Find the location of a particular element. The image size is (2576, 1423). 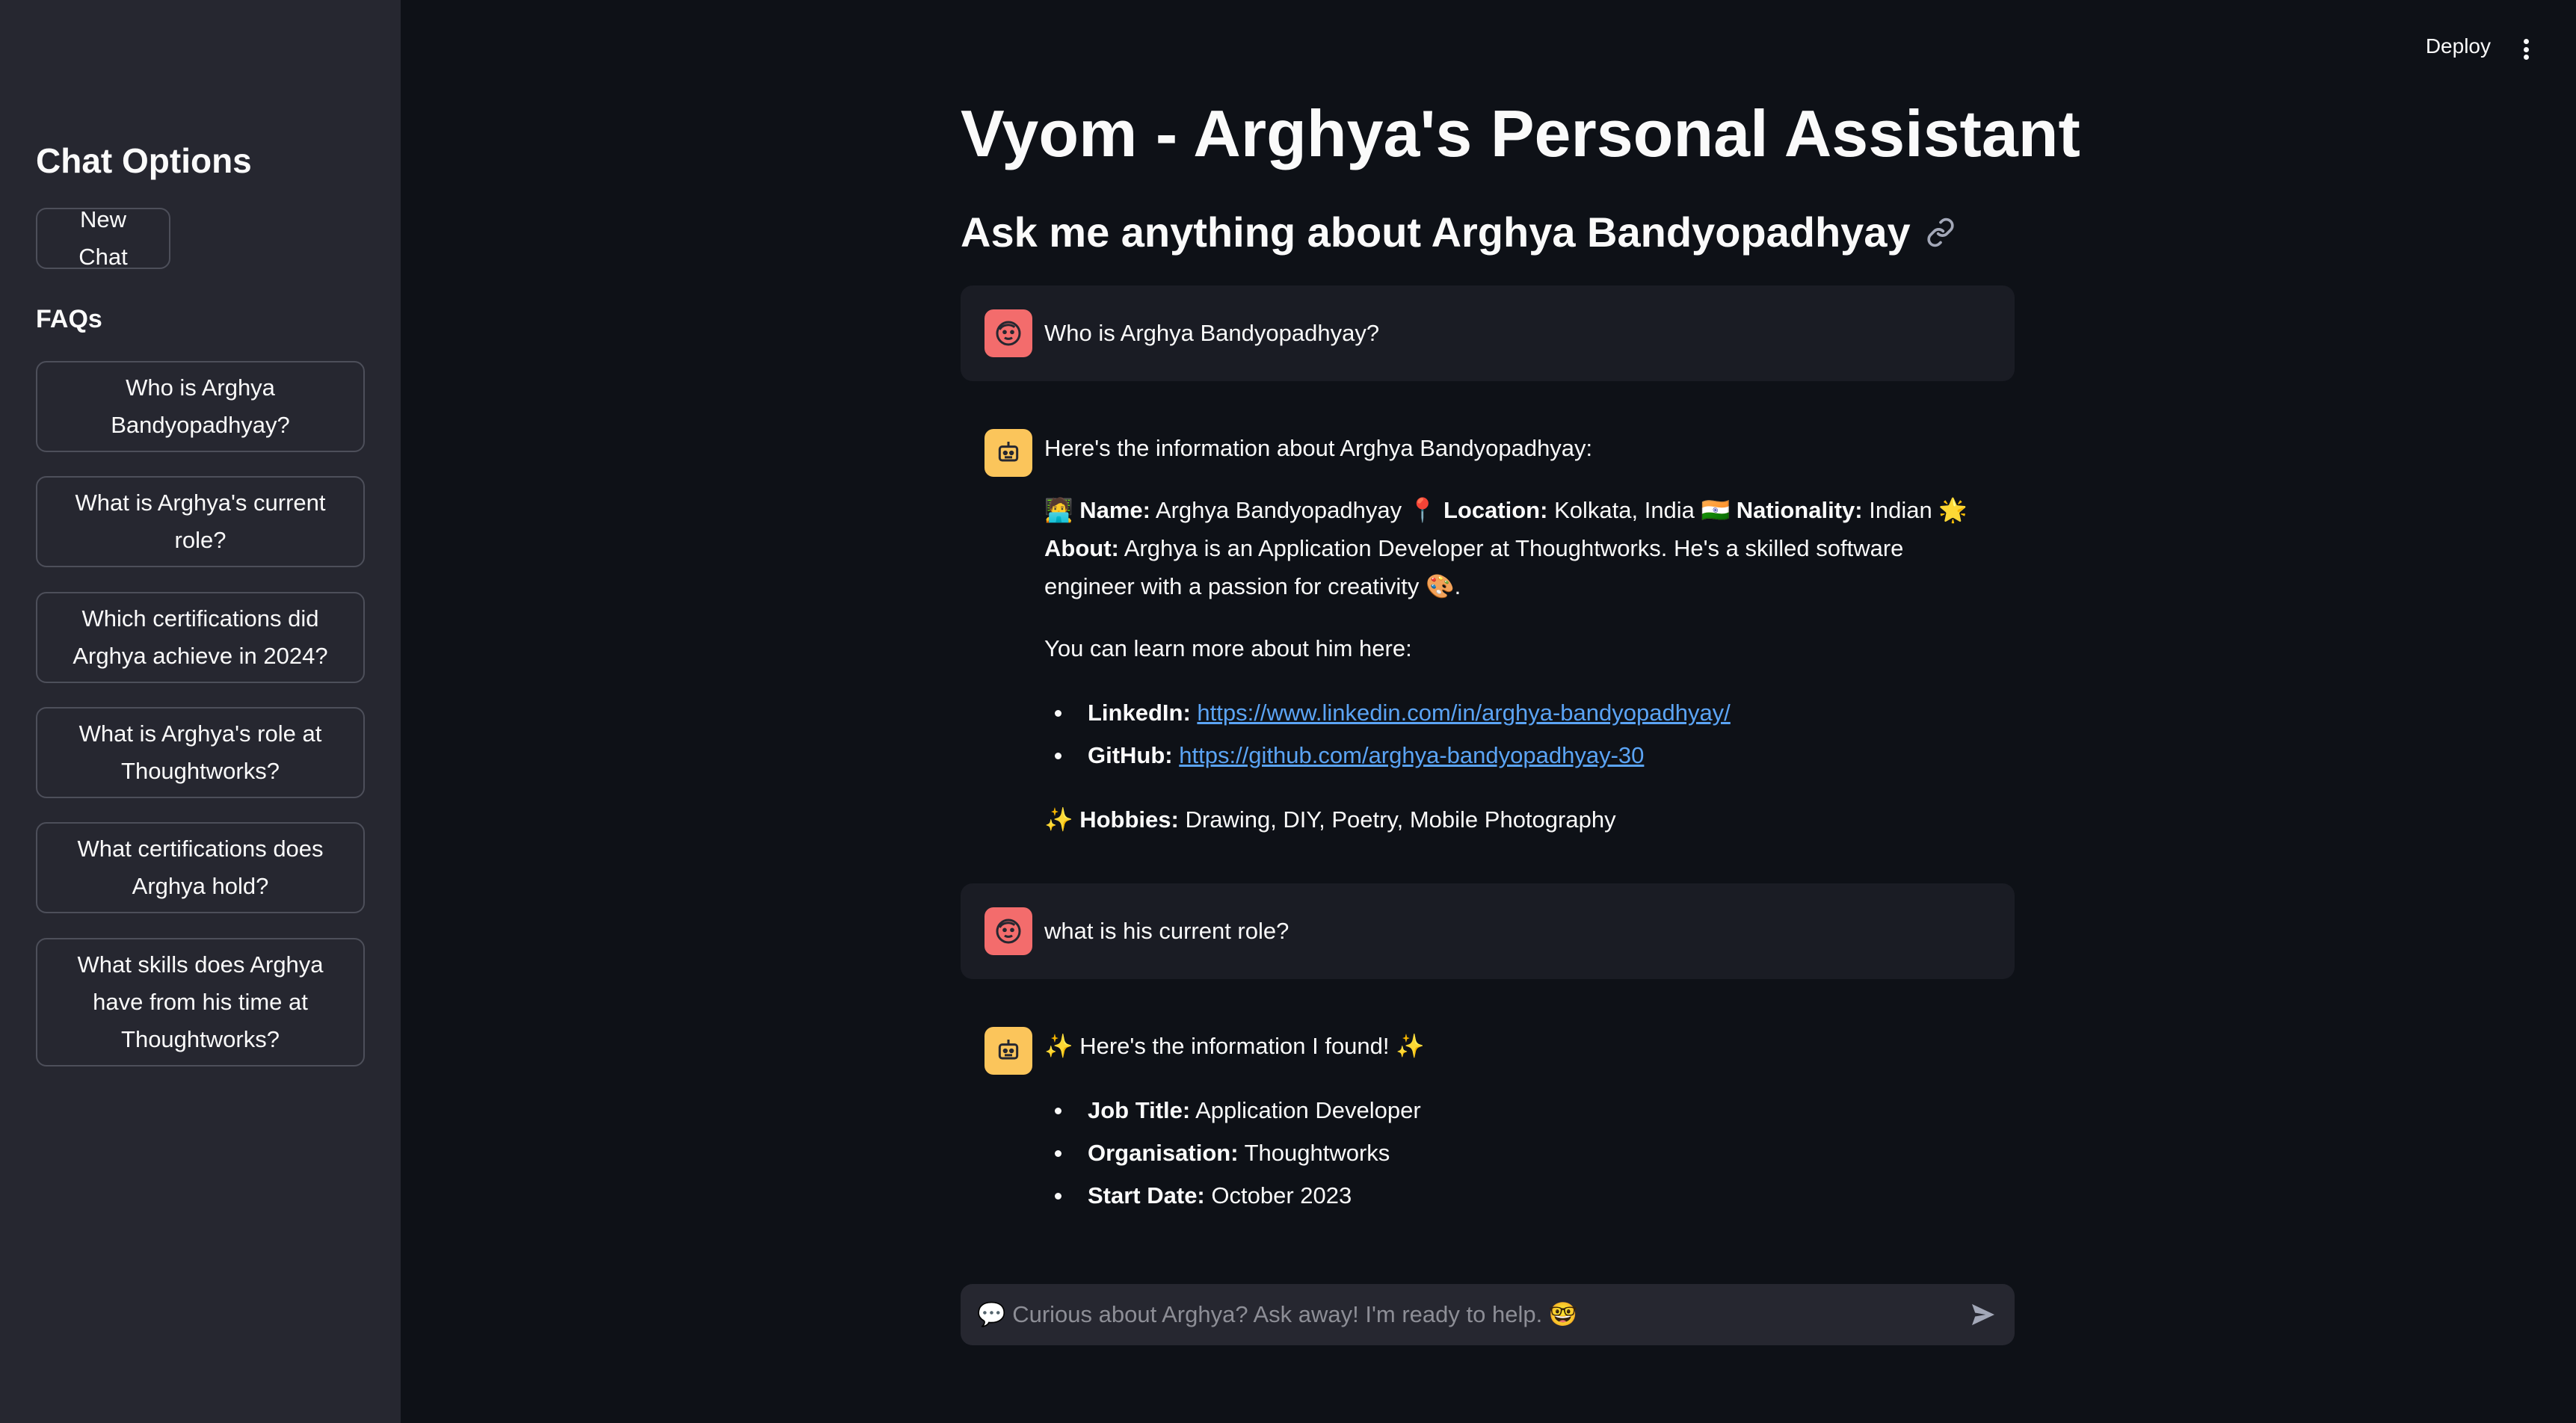

link-icon is located at coordinates (1941, 232).